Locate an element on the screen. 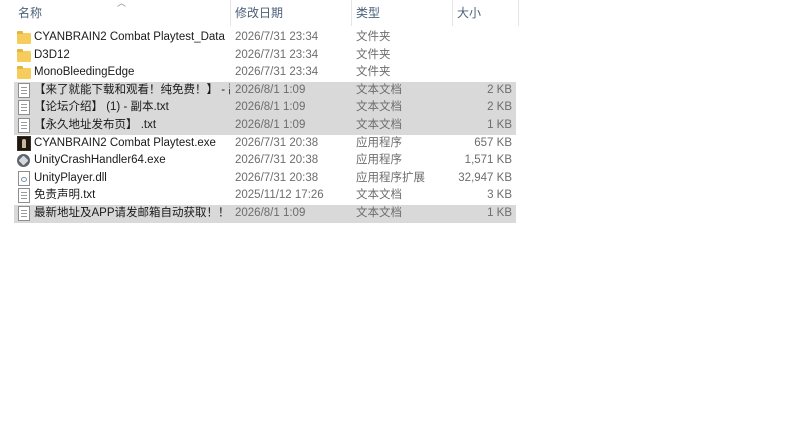 The image size is (800, 430). file-name: CYANBRAIN2 Combat Playtest_Data is located at coordinates (129, 37).